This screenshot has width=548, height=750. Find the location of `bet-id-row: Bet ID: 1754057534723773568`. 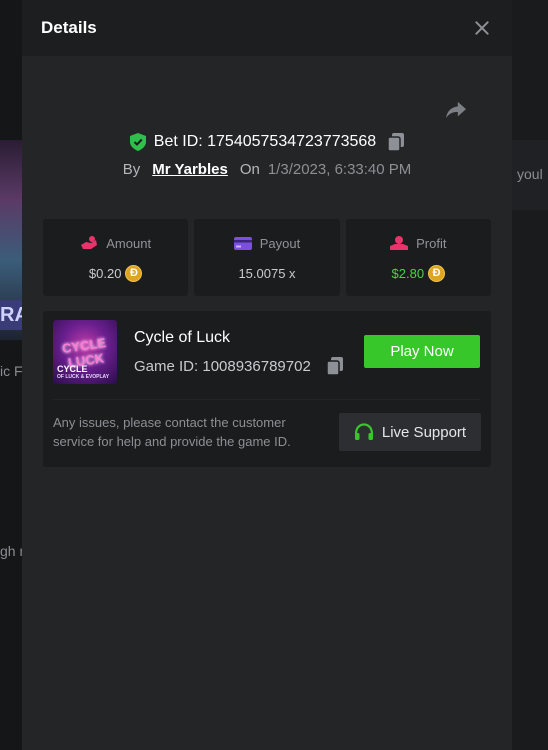

bet-id-row: Bet ID: 1754057534723773568 is located at coordinates (267, 142).